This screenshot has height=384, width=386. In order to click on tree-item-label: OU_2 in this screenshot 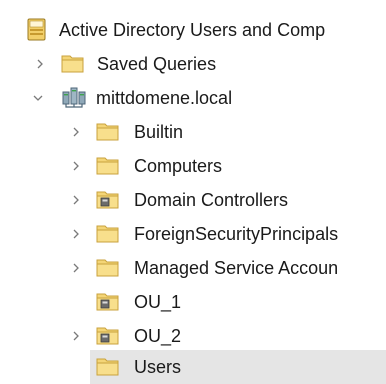, I will do `click(158, 336)`.